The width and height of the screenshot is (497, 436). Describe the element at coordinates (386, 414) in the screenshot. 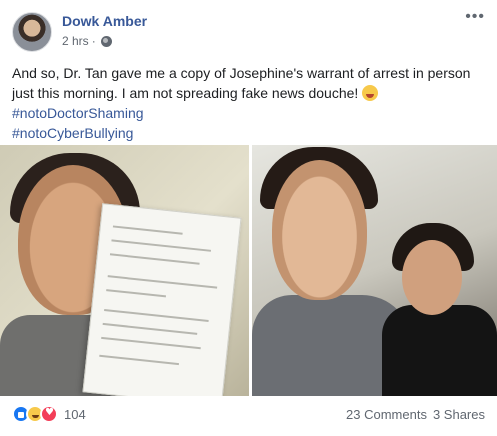

I see `comments-count: 23 Comments` at that location.